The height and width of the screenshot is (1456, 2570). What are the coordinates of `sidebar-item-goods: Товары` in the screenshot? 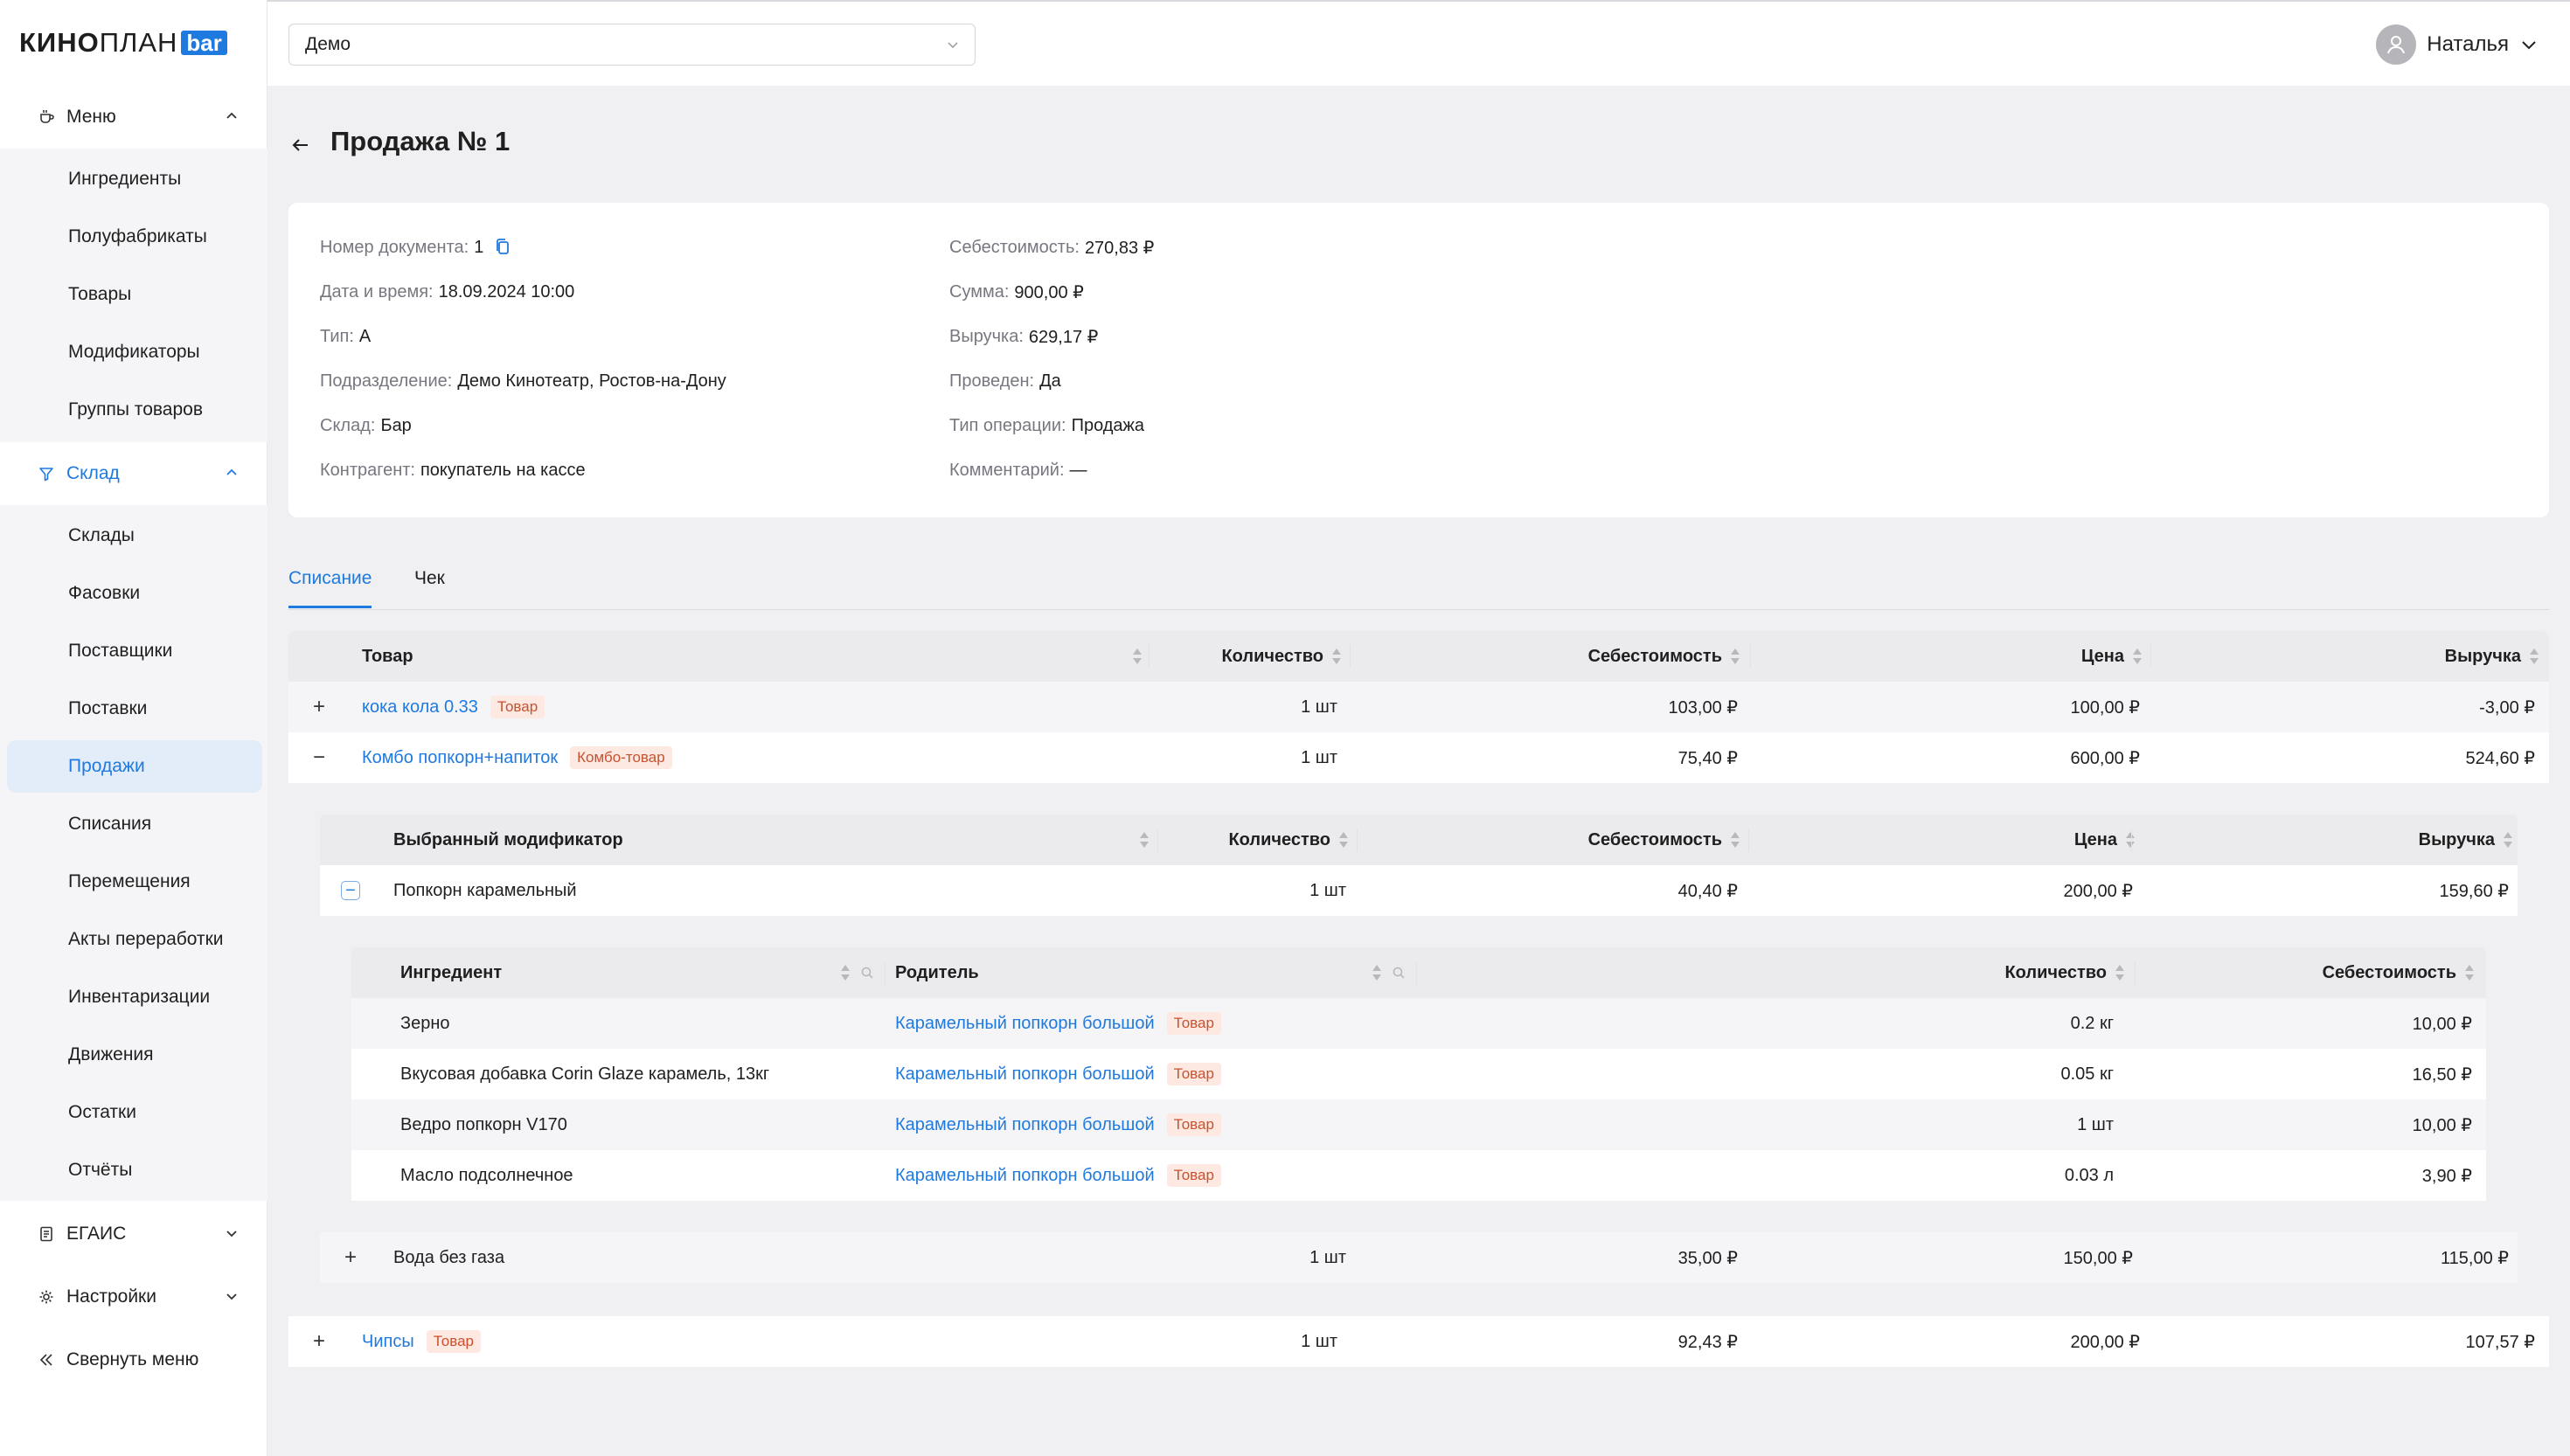 It's located at (133, 294).